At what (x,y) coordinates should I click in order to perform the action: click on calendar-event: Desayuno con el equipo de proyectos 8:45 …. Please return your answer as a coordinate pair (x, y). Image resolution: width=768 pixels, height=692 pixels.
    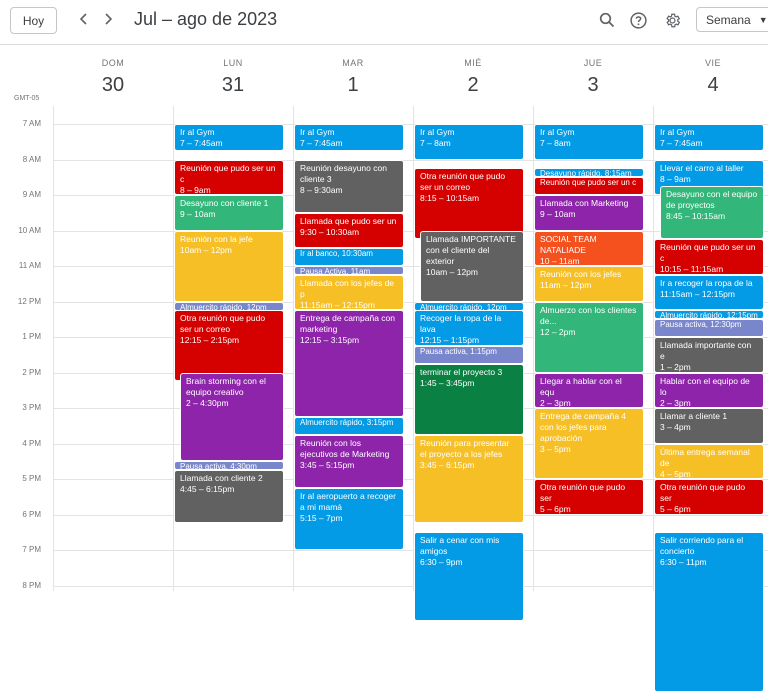
    Looking at the image, I should click on (712, 213).